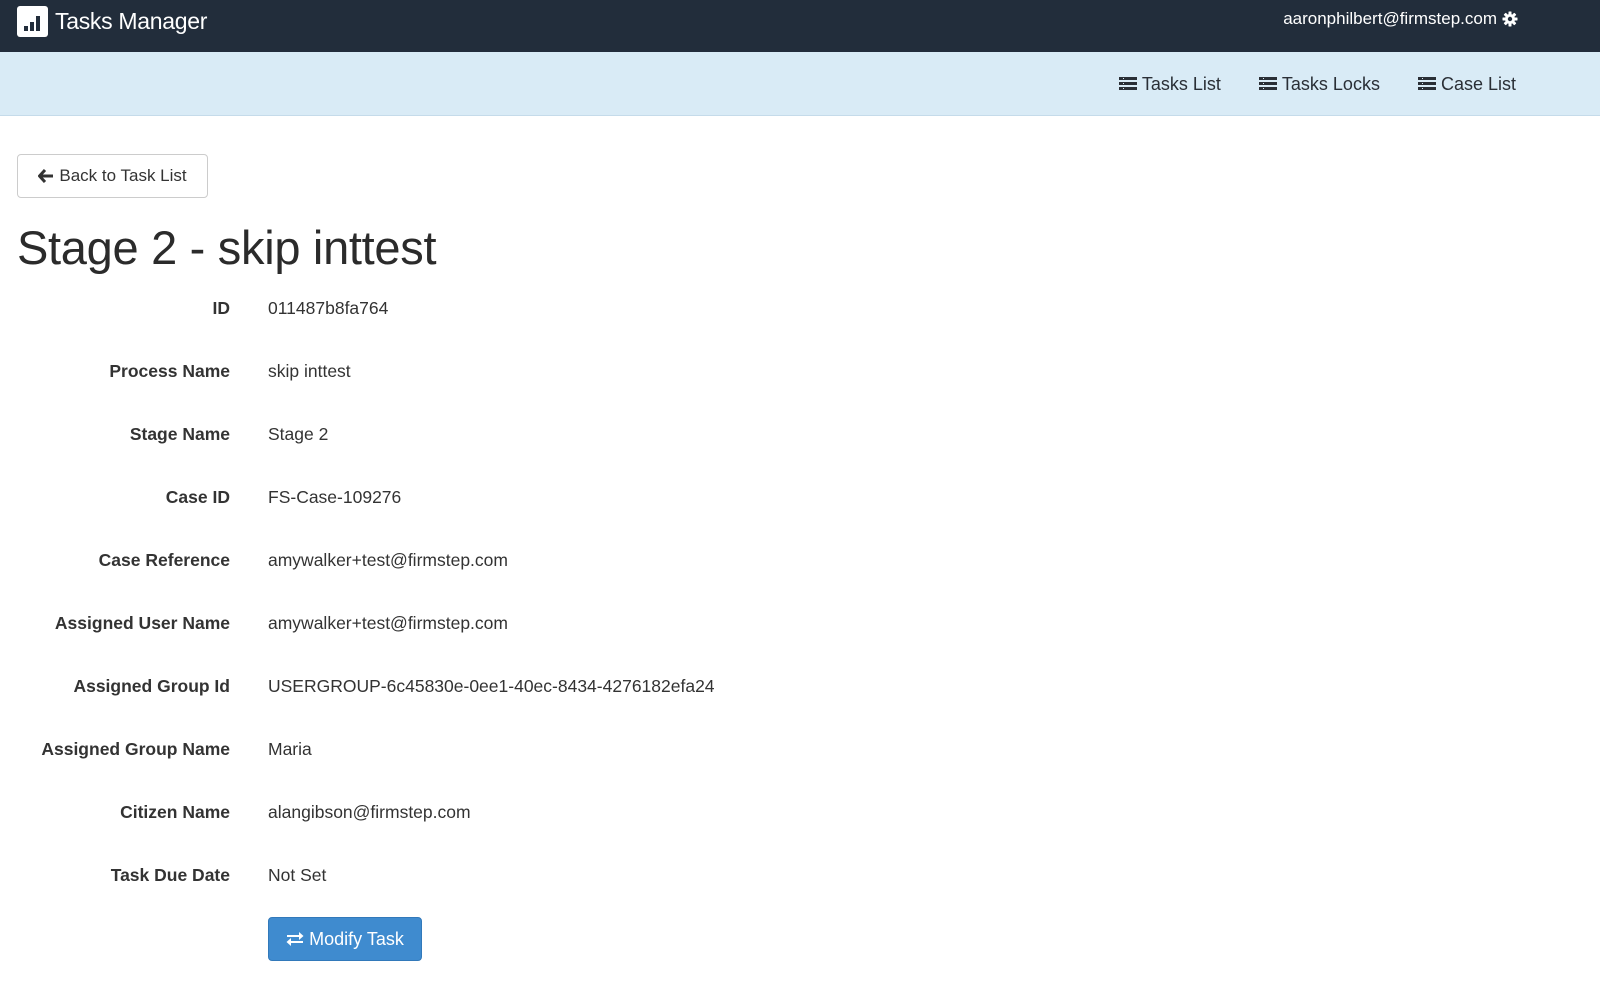 The image size is (1600, 1001). I want to click on back-button-label: Back to Task List, so click(123, 175).